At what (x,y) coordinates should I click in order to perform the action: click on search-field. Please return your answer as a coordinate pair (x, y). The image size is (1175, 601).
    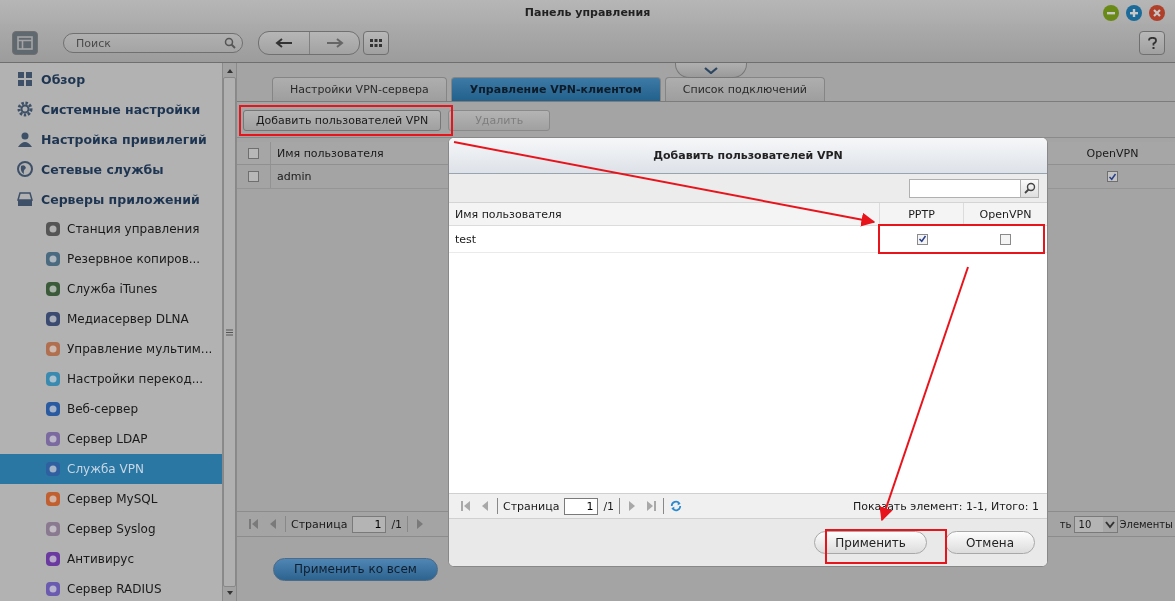
    Looking at the image, I should click on (965, 188).